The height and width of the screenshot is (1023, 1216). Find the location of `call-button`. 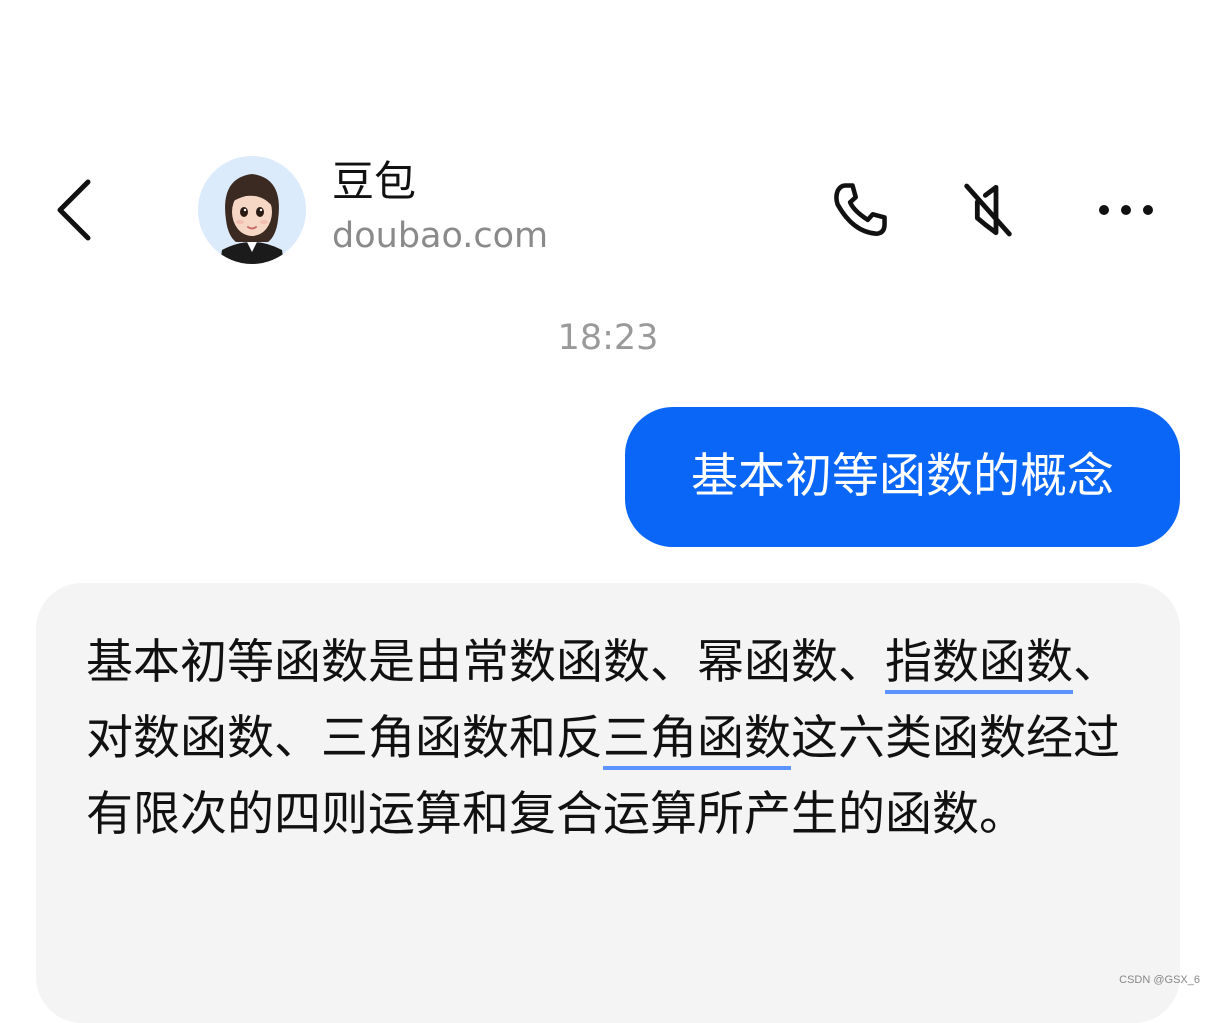

call-button is located at coordinates (860, 210).